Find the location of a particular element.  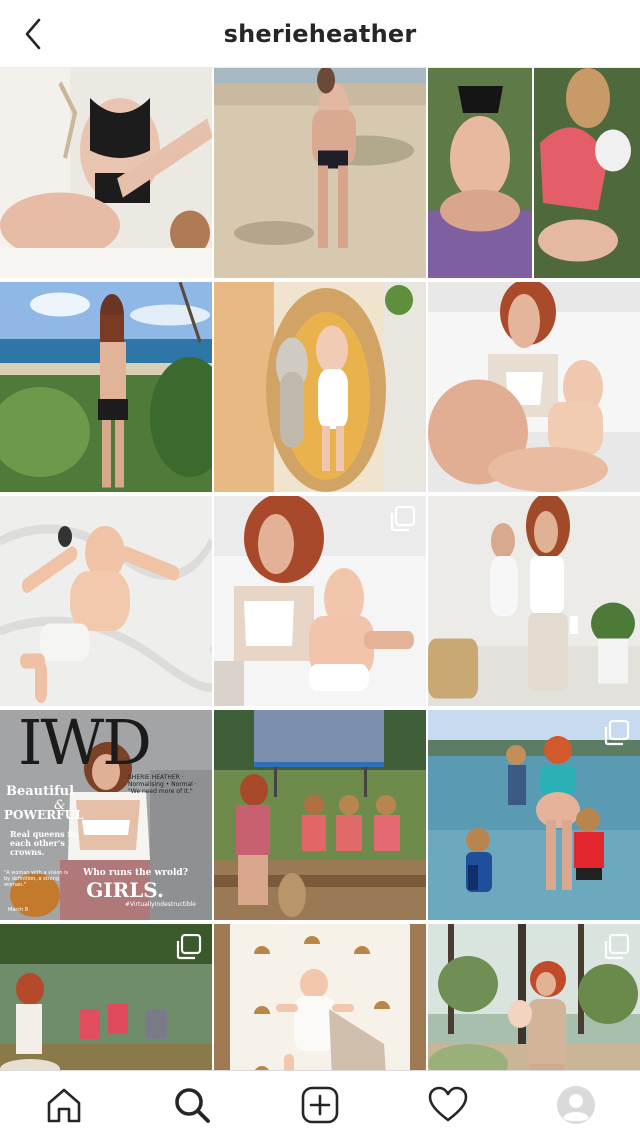

new-post-icon is located at coordinates (320, 1104).